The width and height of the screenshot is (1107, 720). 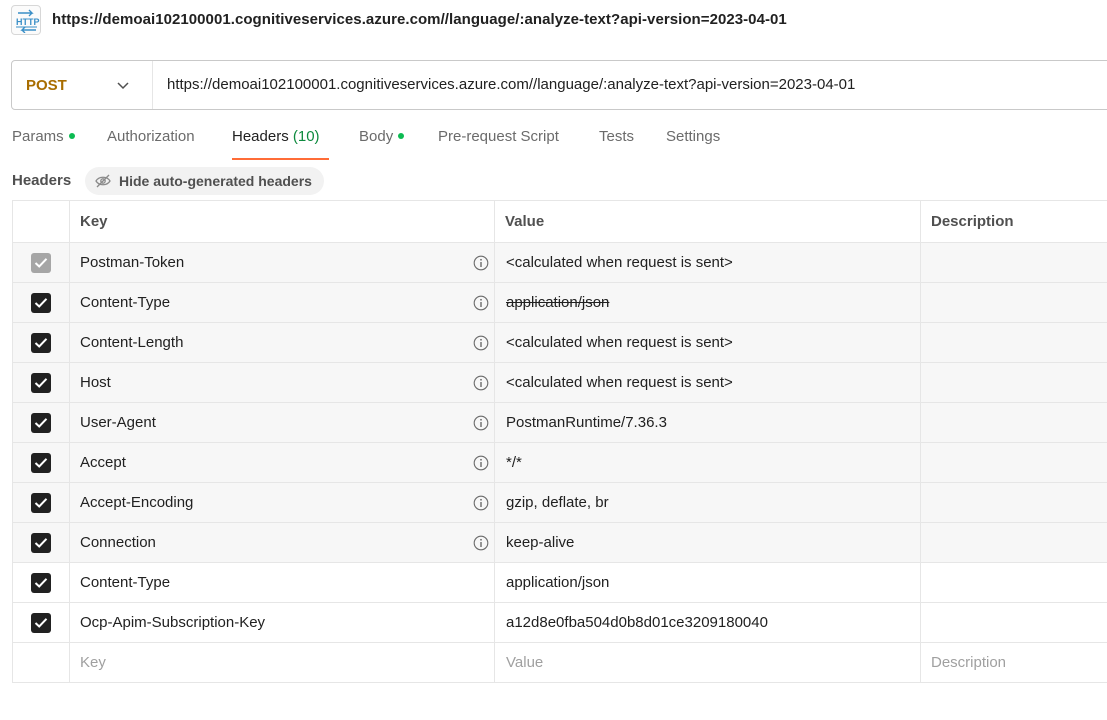 What do you see at coordinates (693, 144) in the screenshot?
I see `tab-settings: Settings` at bounding box center [693, 144].